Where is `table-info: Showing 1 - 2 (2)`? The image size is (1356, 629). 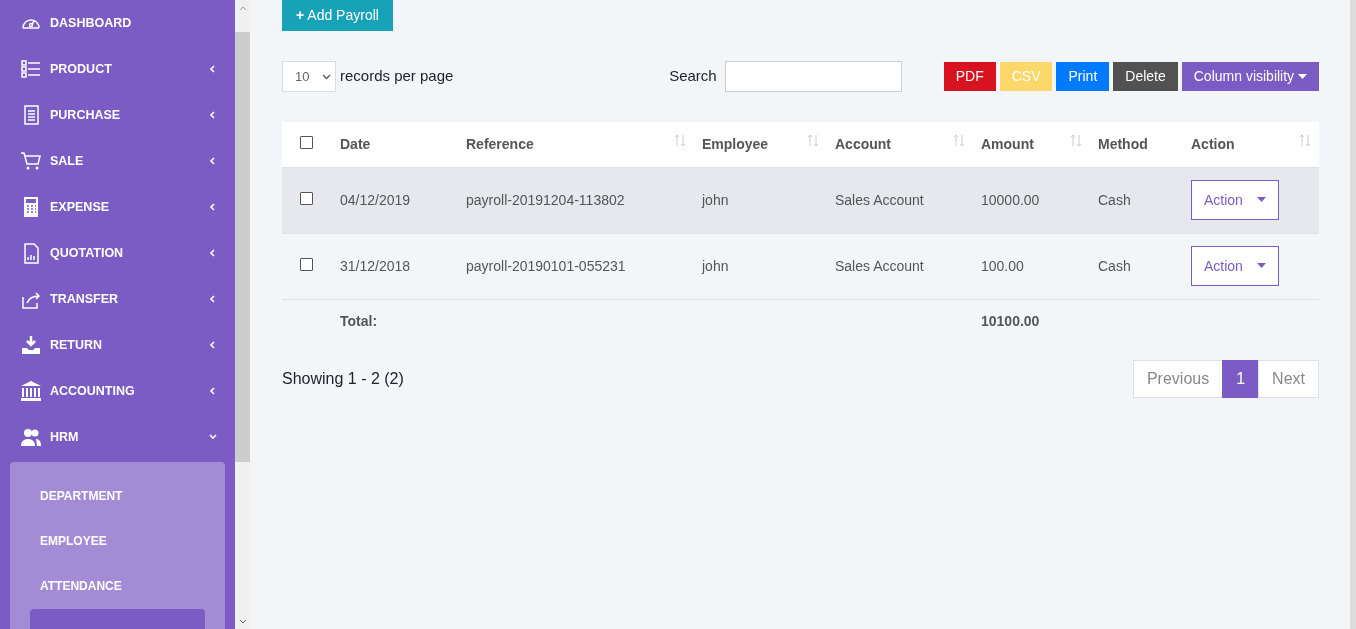 table-info: Showing 1 - 2 (2) is located at coordinates (343, 379).